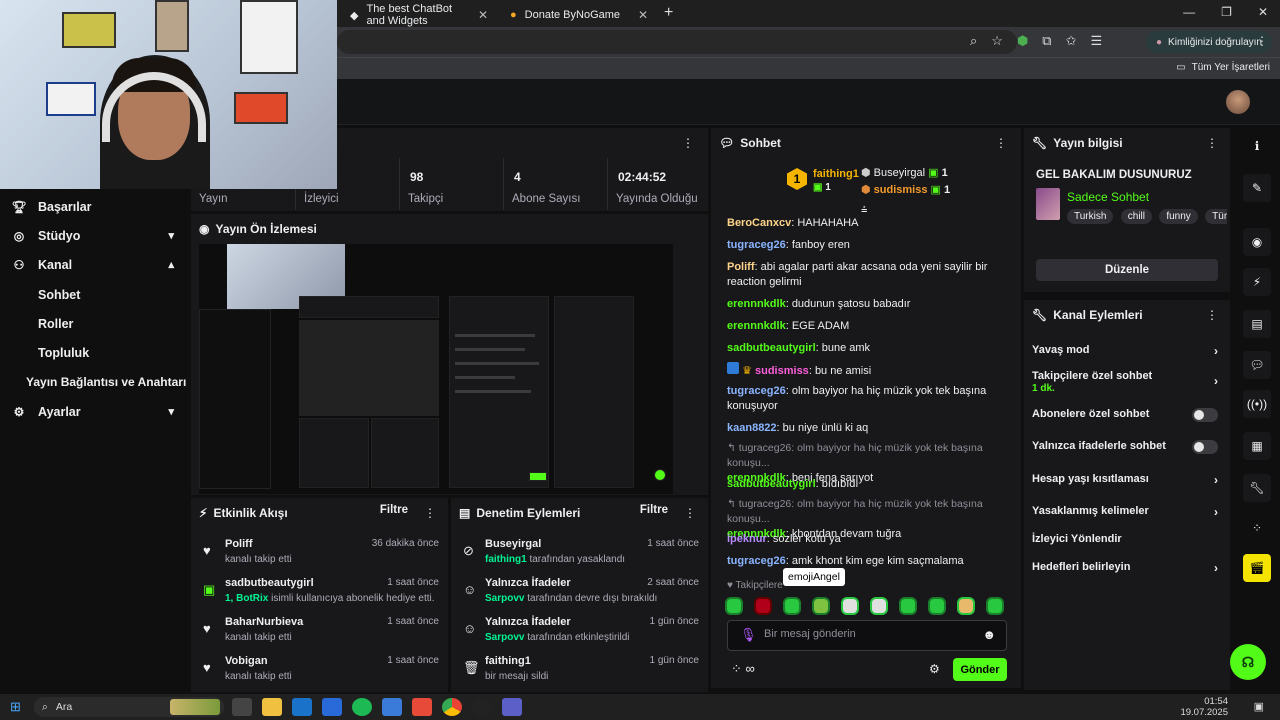 The image size is (1280, 720). What do you see at coordinates (1205, 447) in the screenshot?
I see `emote-only-toggle` at bounding box center [1205, 447].